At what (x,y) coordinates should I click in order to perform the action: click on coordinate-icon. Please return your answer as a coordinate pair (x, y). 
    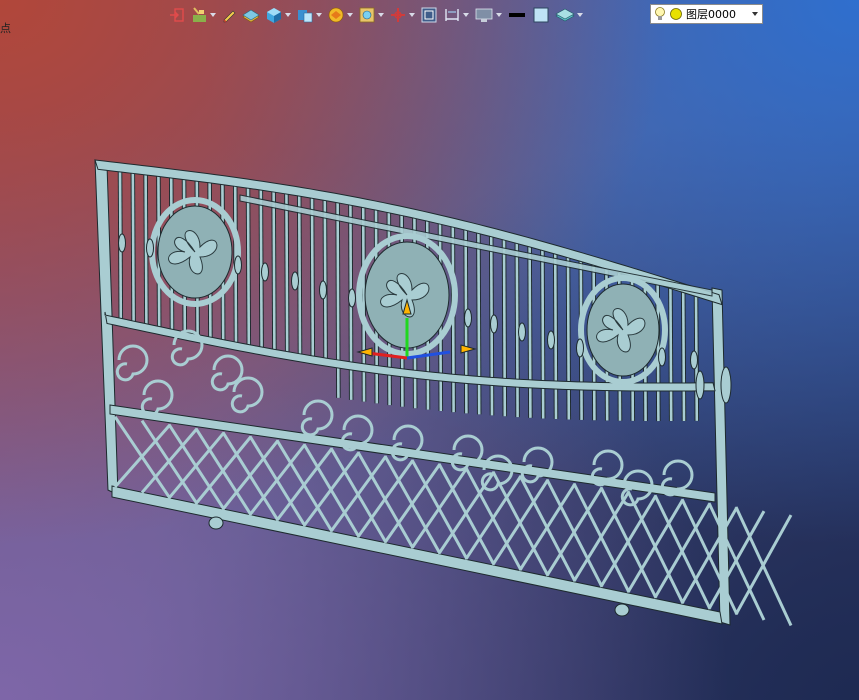
    Looking at the image, I should click on (398, 15).